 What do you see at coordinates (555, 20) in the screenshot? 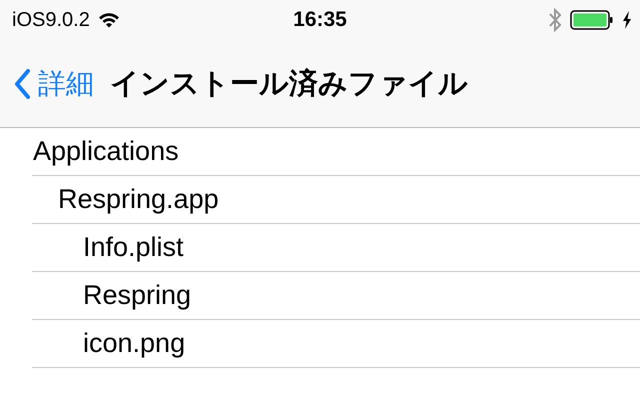
I see `bluetooth-icon` at bounding box center [555, 20].